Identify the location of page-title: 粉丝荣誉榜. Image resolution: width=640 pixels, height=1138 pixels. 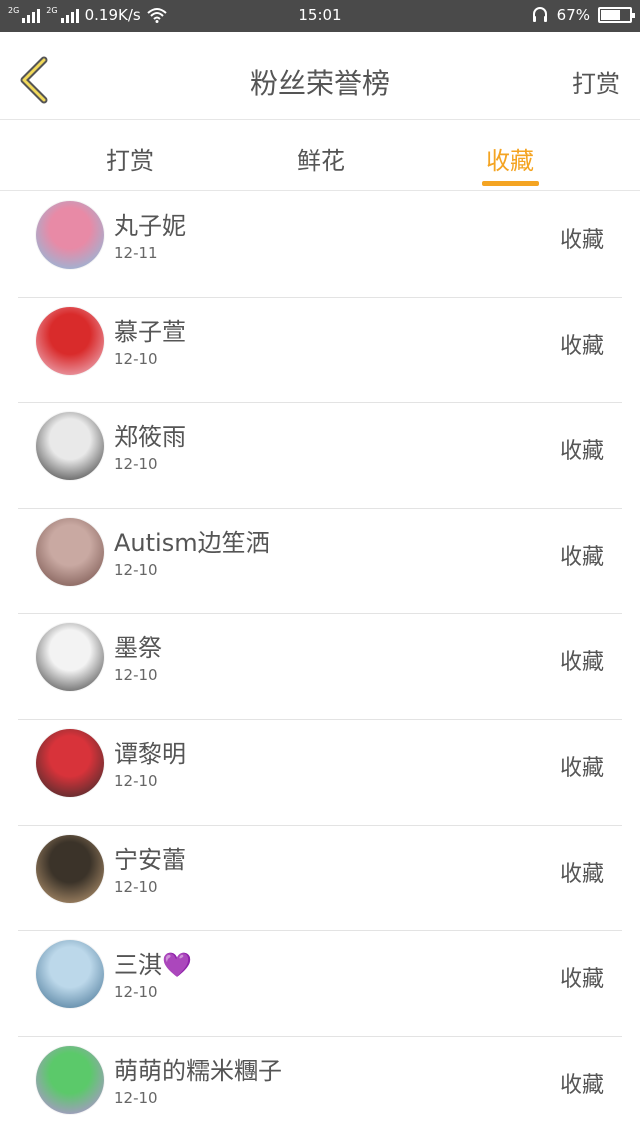
(319, 83).